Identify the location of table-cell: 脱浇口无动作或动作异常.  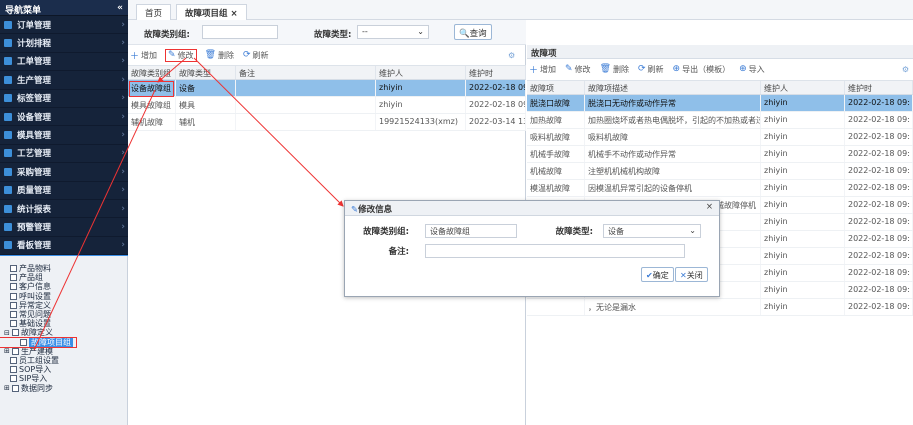
(673, 103).